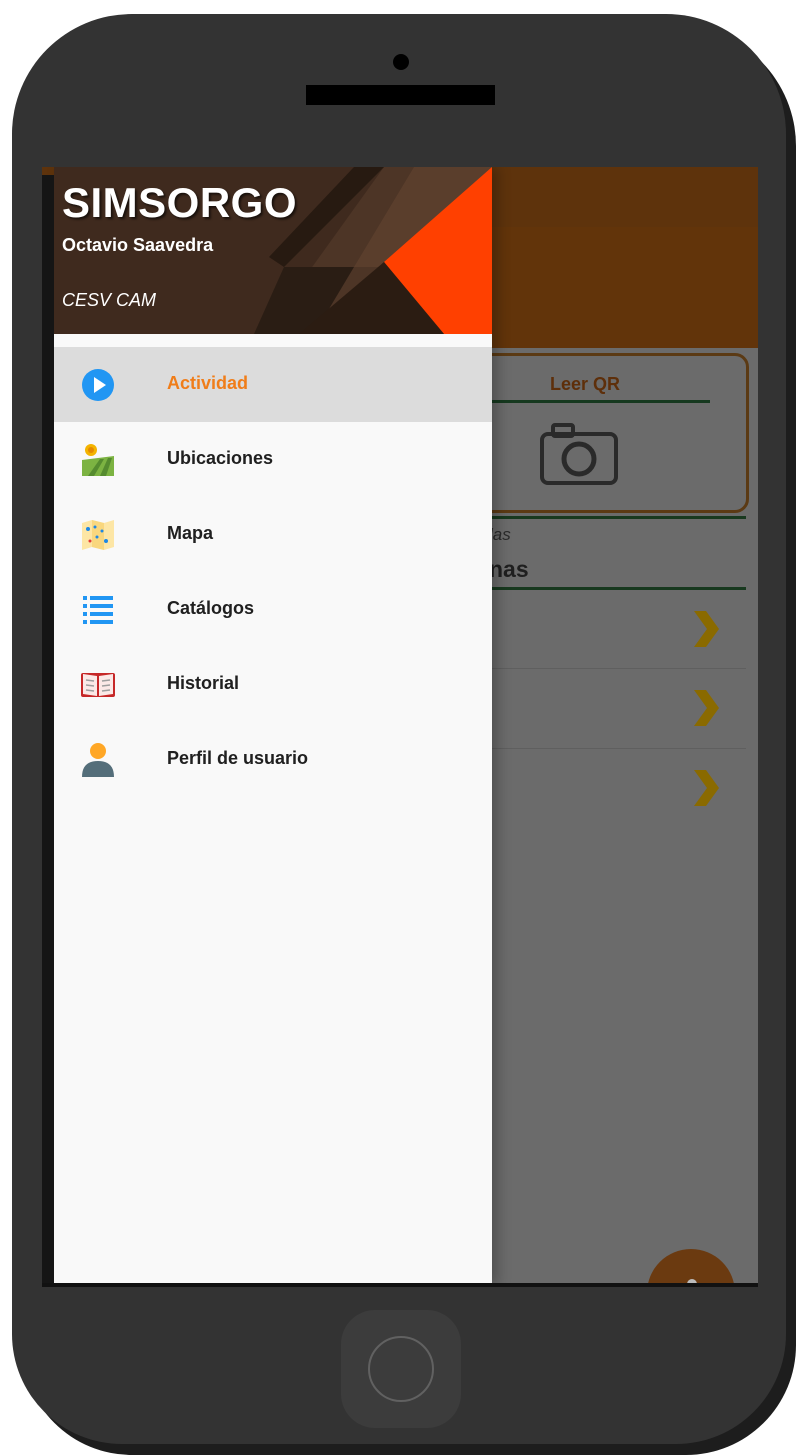 Image resolution: width=796 pixels, height=1455 pixels. I want to click on menu-item-catalogos: Catálogos, so click(273, 609).